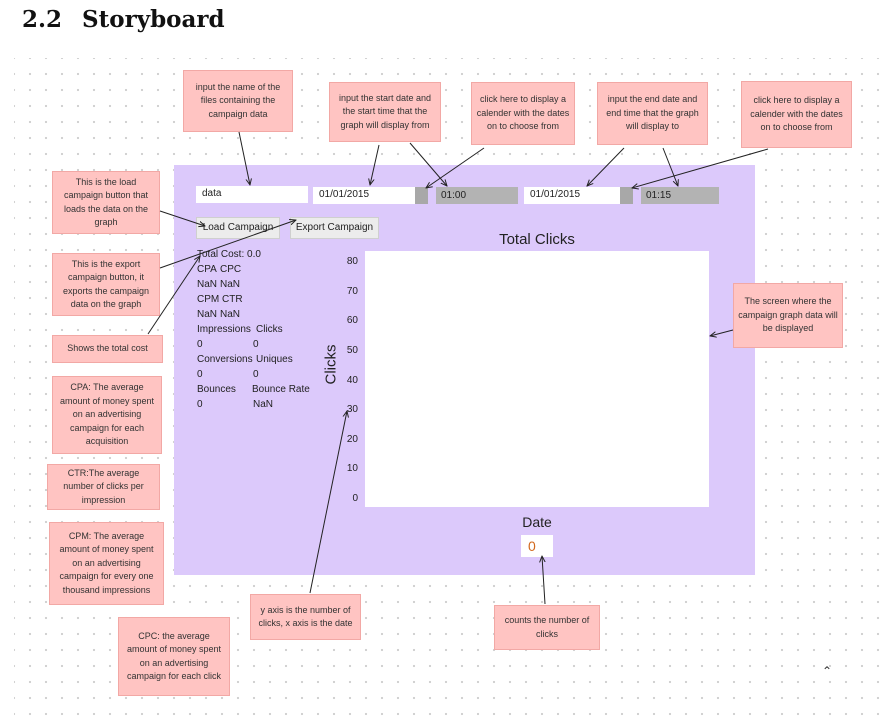 This screenshot has width=884, height=727. Describe the element at coordinates (364, 195) in the screenshot. I see `start-date-input: 01/01/2015` at that location.